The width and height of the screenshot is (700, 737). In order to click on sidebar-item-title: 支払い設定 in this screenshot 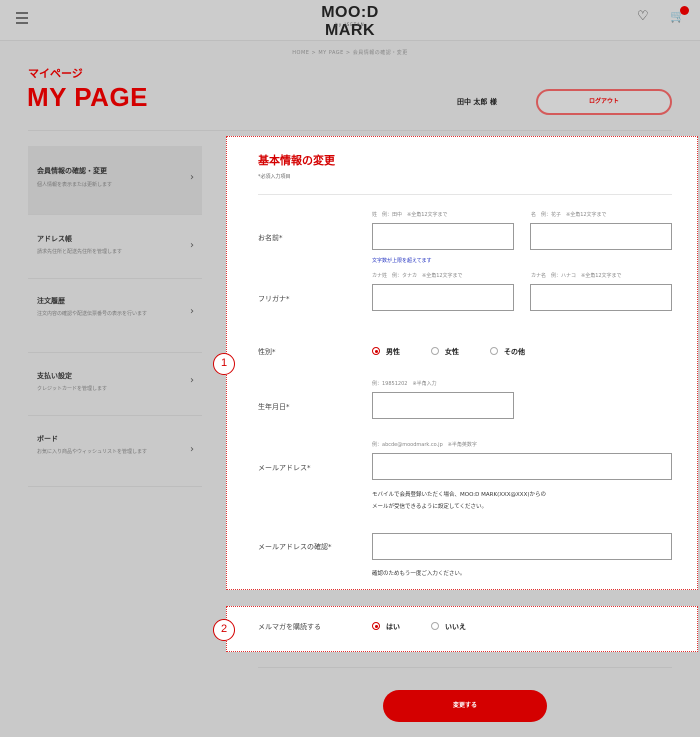, I will do `click(54, 376)`.